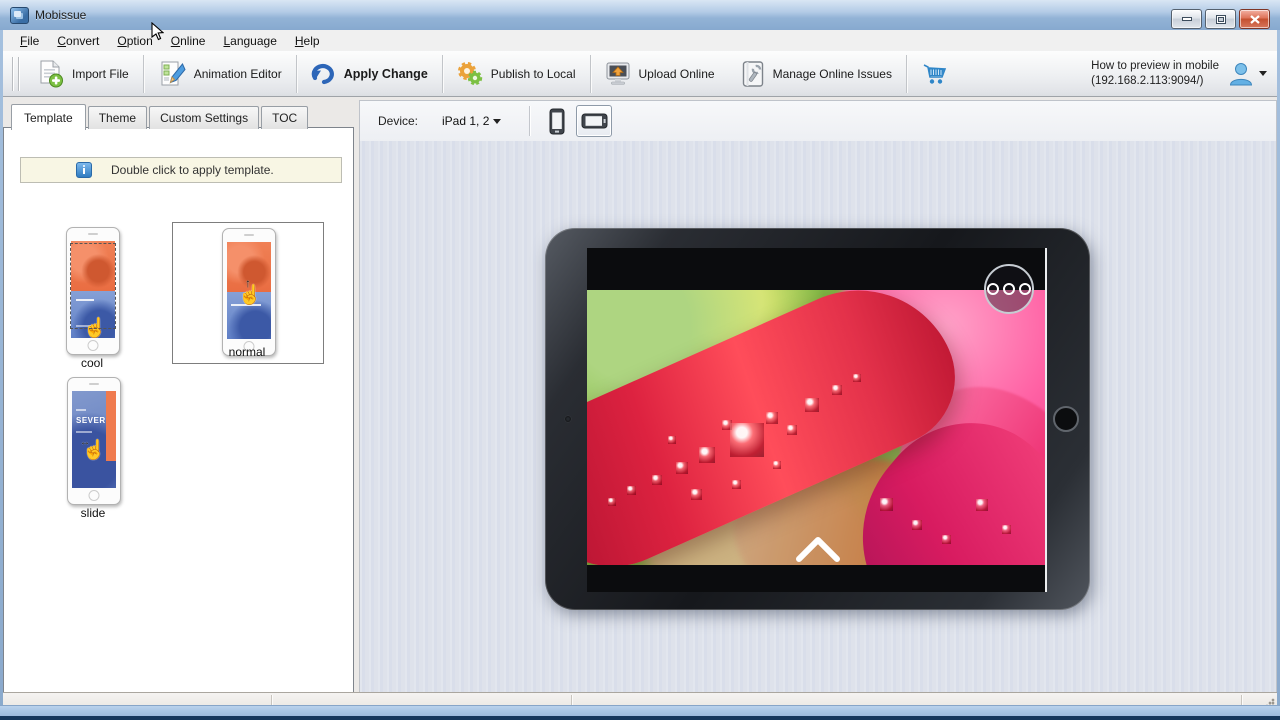 Image resolution: width=1280 pixels, height=720 pixels. I want to click on template-slide-label: slide, so click(93, 513).